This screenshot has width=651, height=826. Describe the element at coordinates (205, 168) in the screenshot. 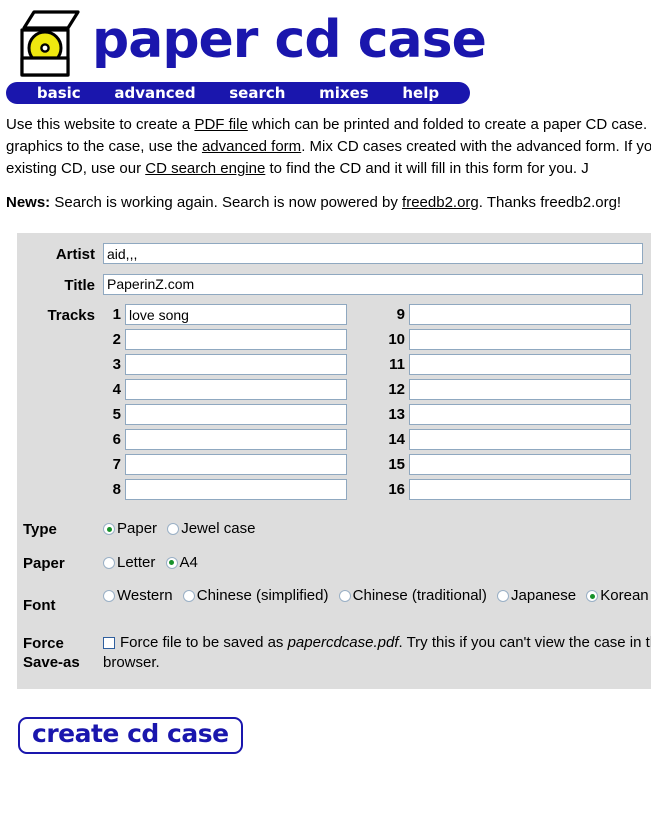

I see `cd-search-engine-link: CD search engine` at that location.